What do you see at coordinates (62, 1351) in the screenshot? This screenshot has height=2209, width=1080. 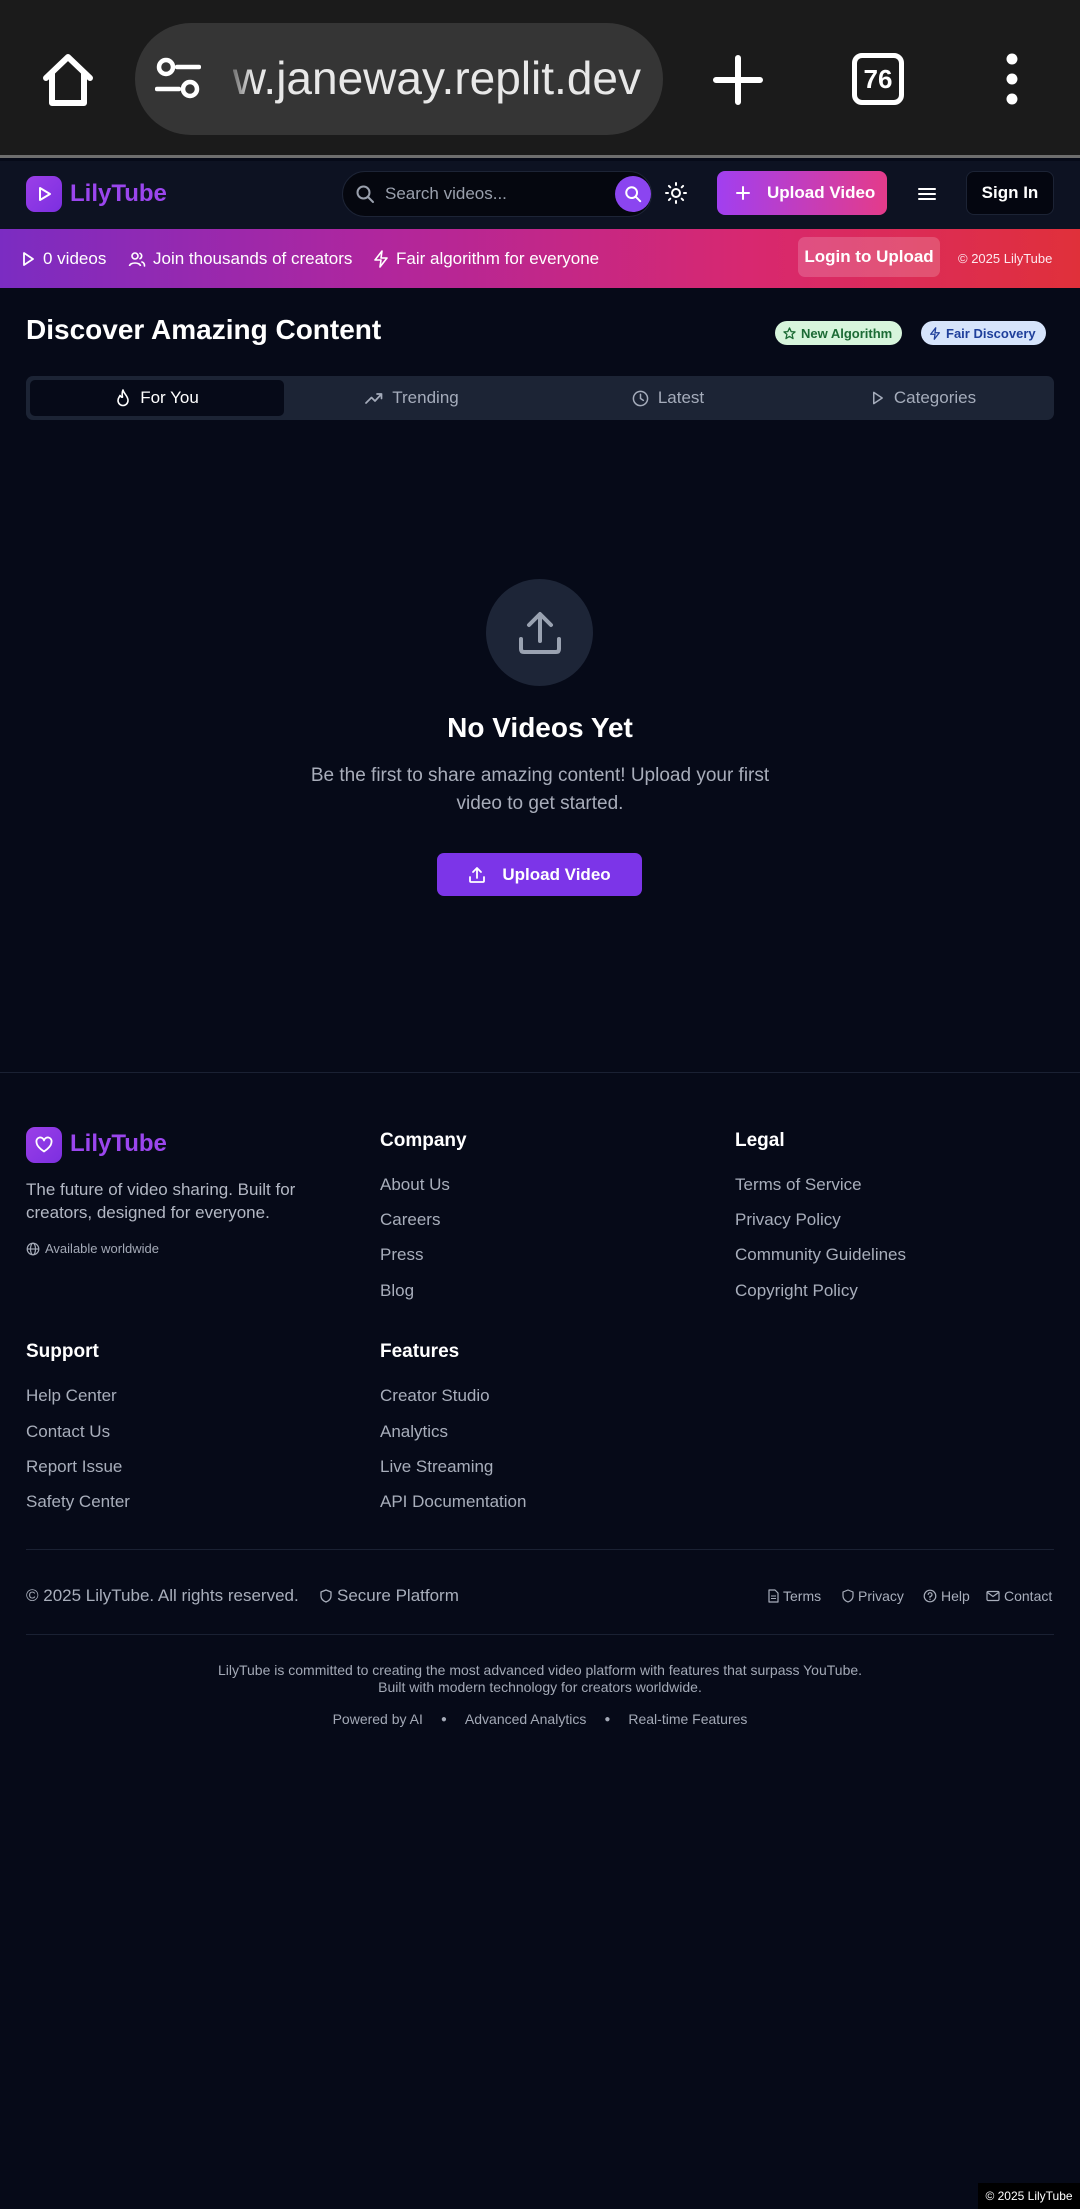 I see `support-heading: Support` at bounding box center [62, 1351].